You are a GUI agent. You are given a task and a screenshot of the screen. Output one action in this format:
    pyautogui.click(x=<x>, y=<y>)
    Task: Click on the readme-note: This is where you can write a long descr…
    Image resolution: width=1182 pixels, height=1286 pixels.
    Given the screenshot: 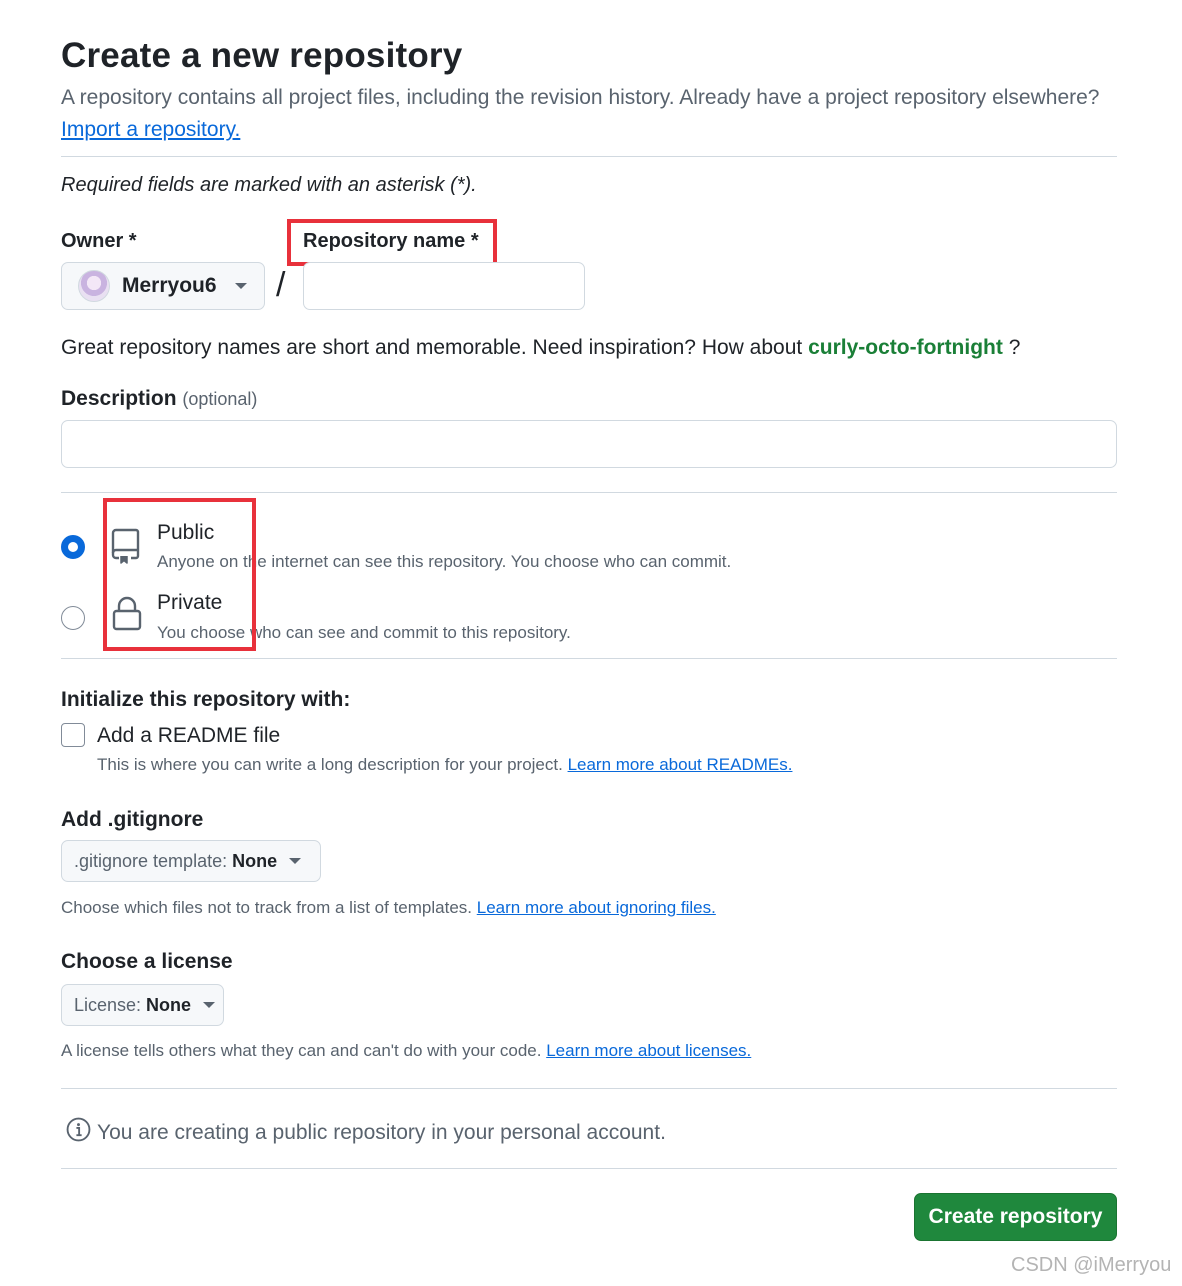 What is the action you would take?
    pyautogui.click(x=444, y=765)
    